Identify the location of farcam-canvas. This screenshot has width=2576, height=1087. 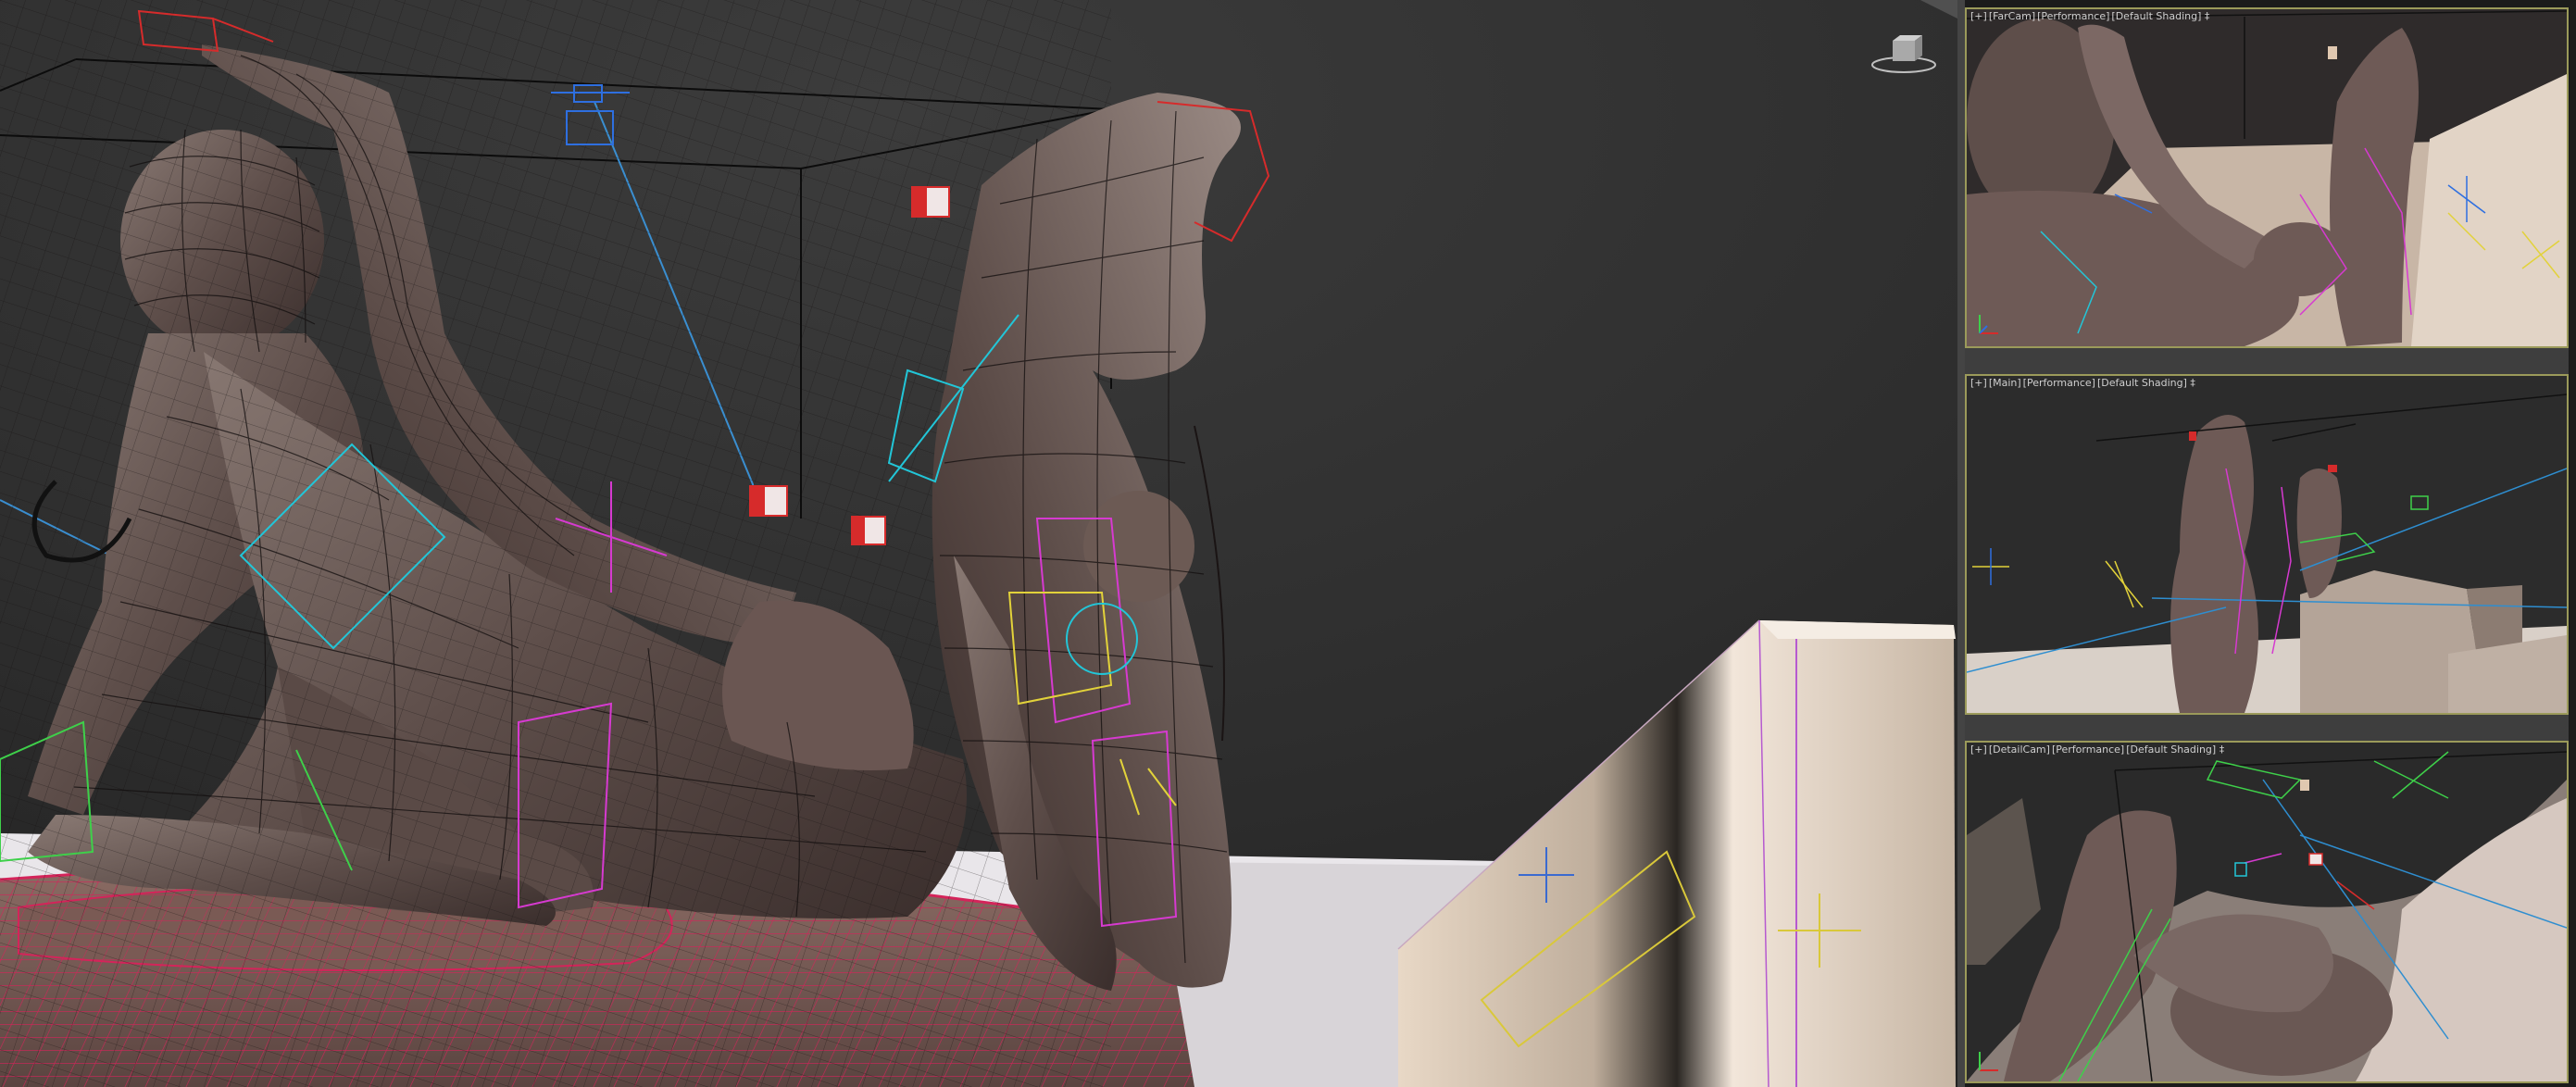
(2267, 177).